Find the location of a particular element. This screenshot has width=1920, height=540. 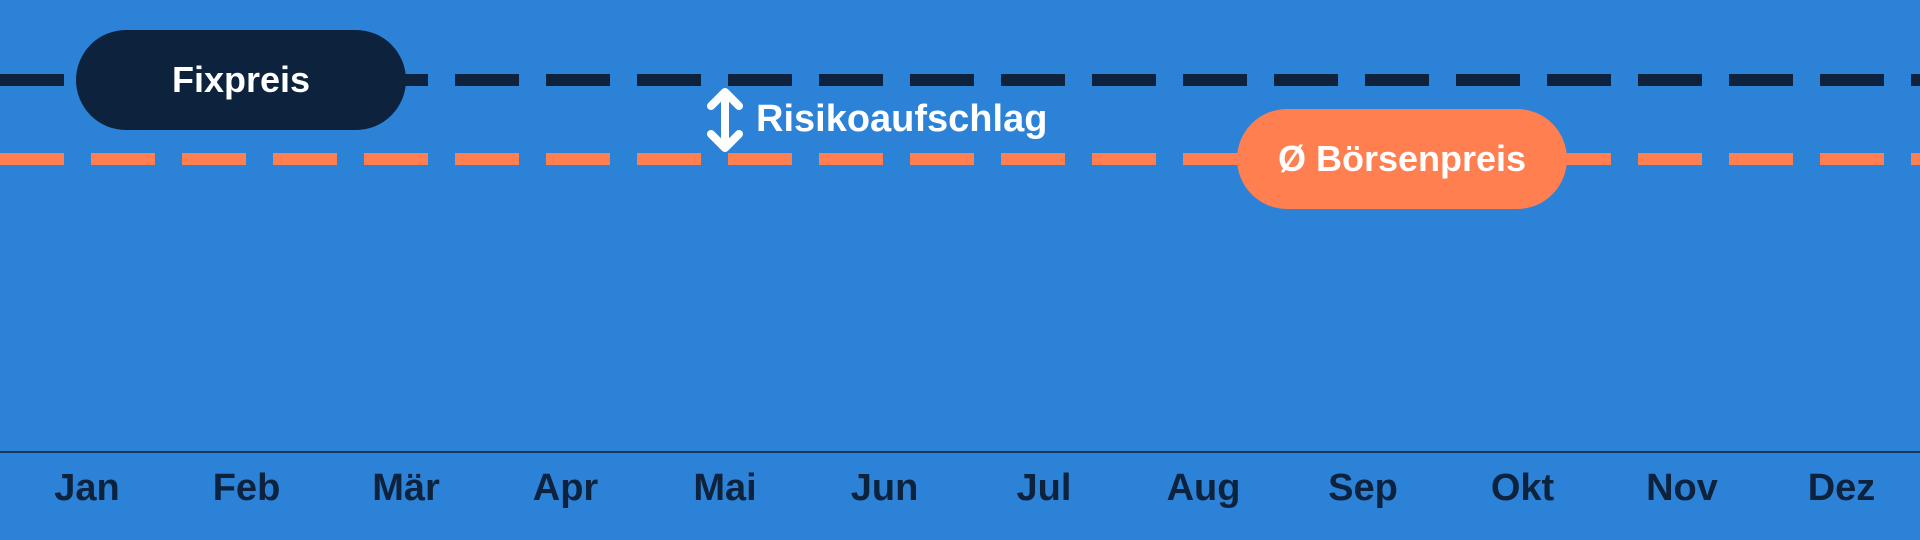

month-label: Jul is located at coordinates (1044, 488).